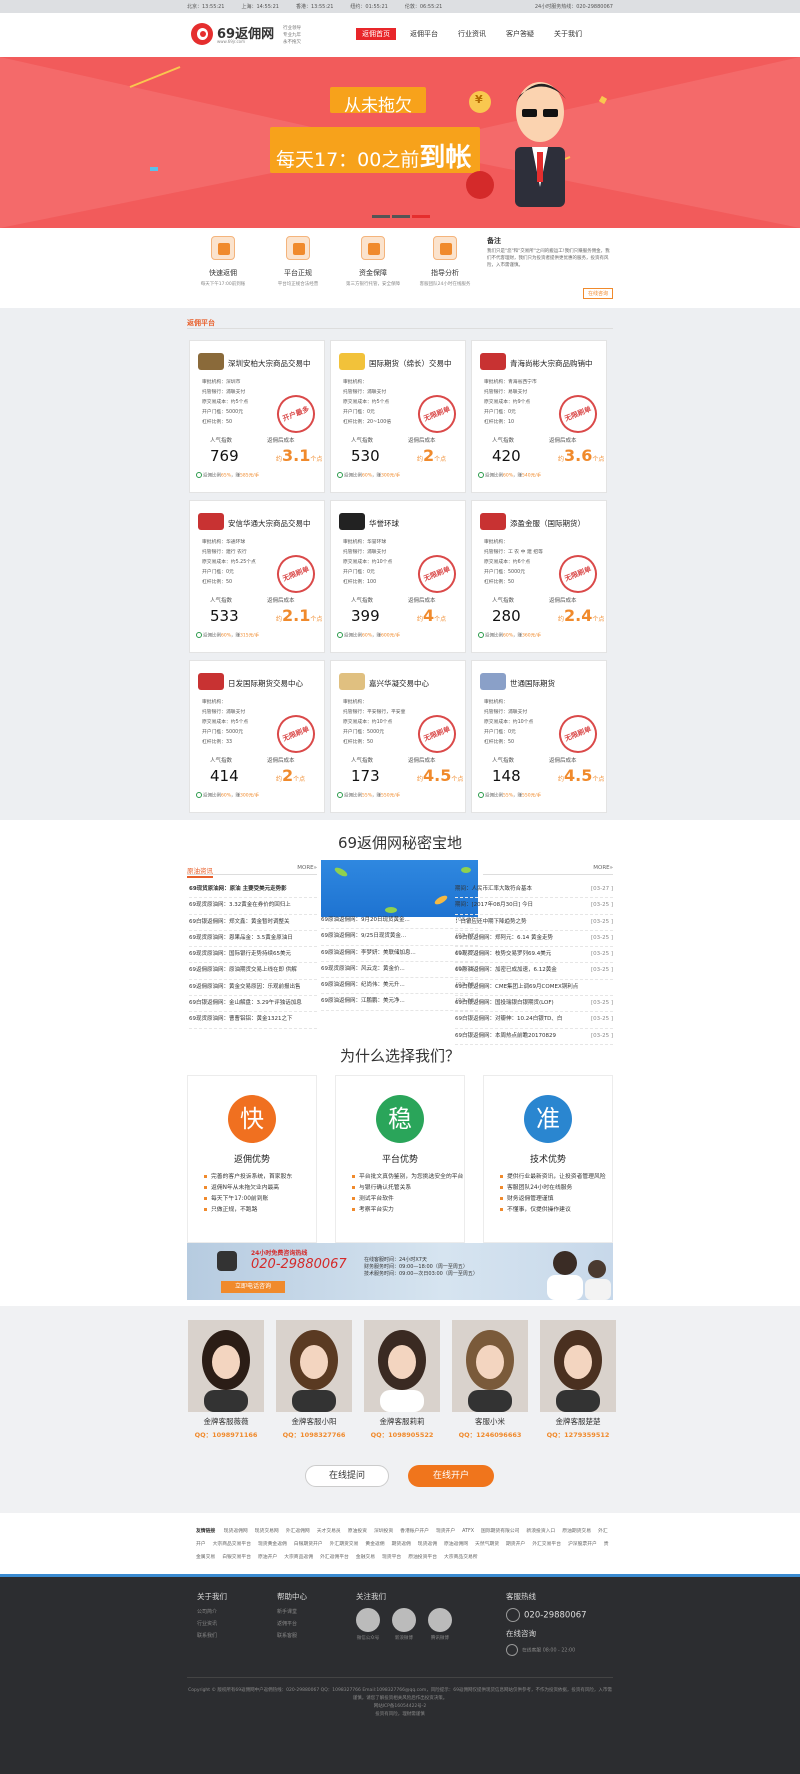  I want to click on feature-fund-safety: 资金保障 第三方银行托管，安全保障, so click(373, 261).